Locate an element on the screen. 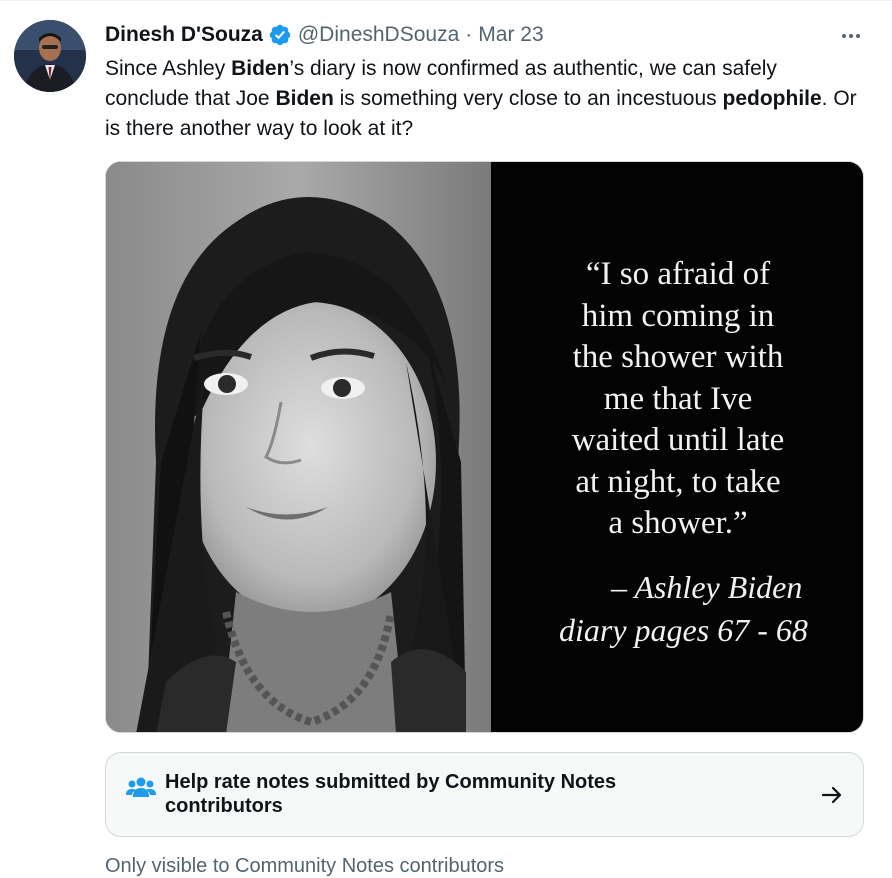 The height and width of the screenshot is (878, 892). attribution-author: – Ashley Biden is located at coordinates (707, 587).